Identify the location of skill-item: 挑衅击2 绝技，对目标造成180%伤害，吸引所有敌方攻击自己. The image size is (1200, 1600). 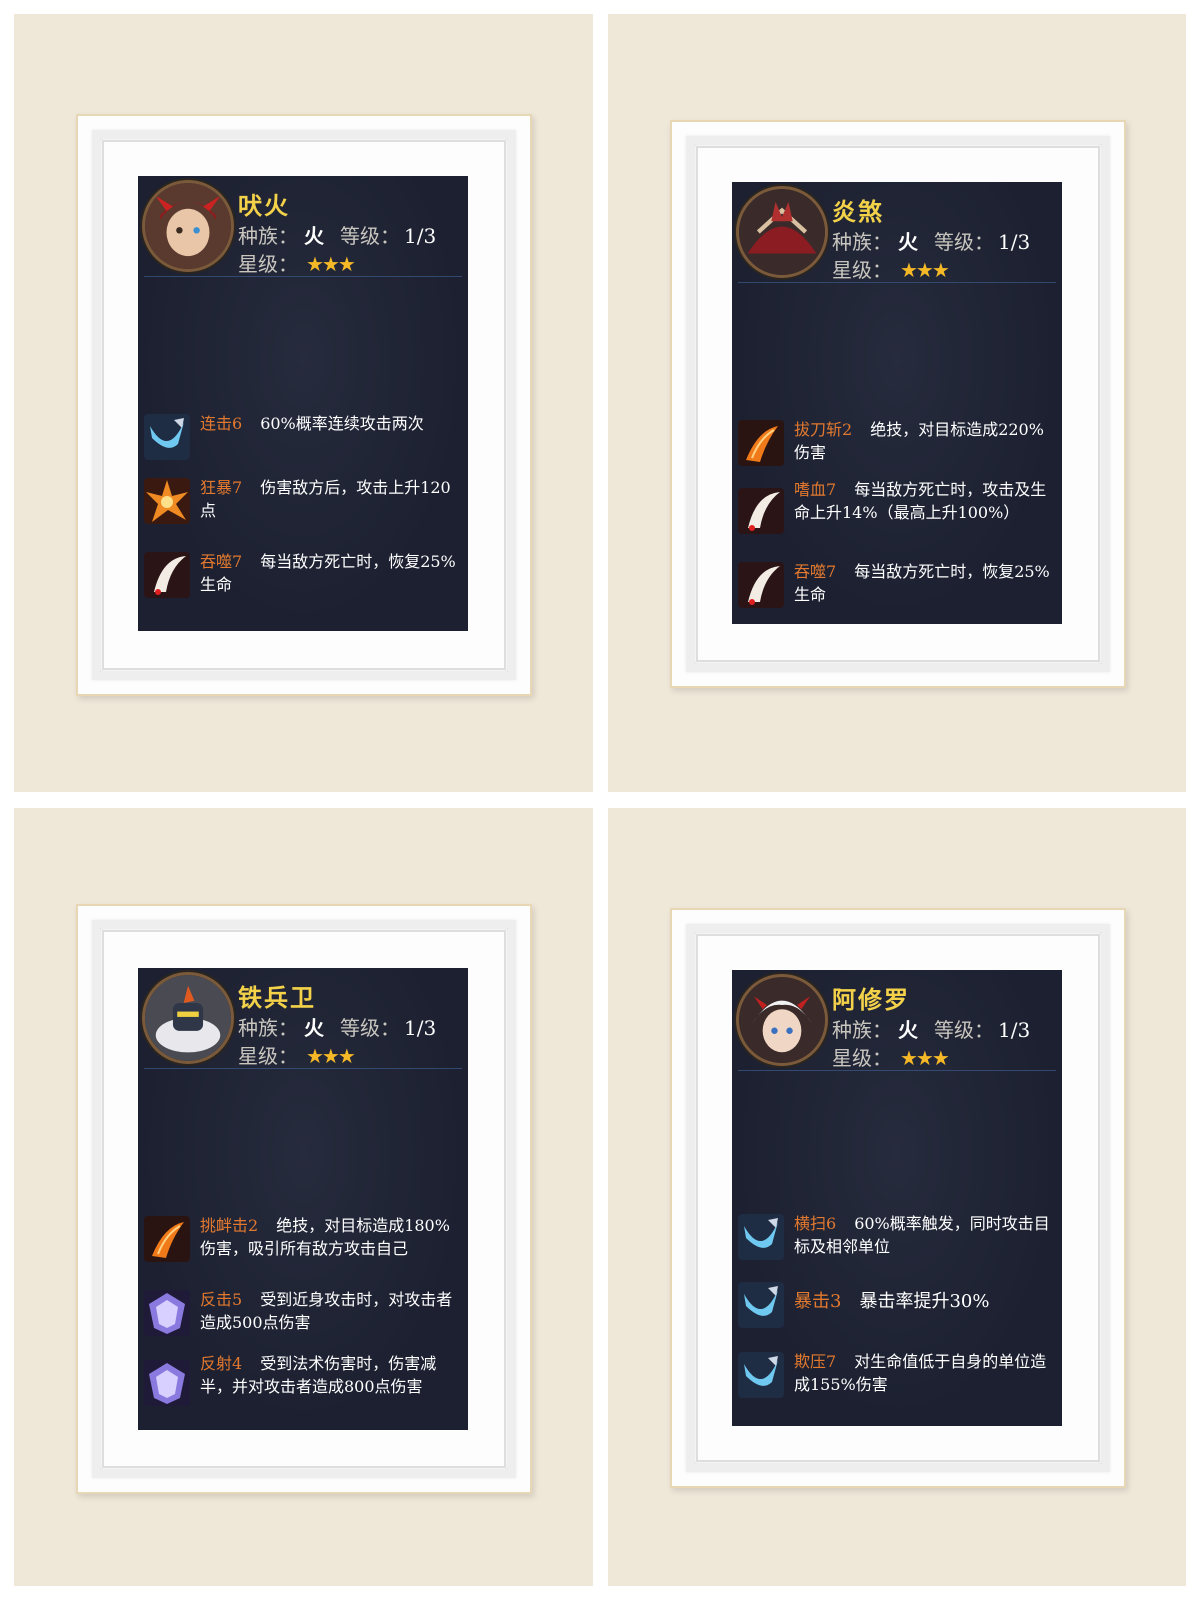
(304, 1243).